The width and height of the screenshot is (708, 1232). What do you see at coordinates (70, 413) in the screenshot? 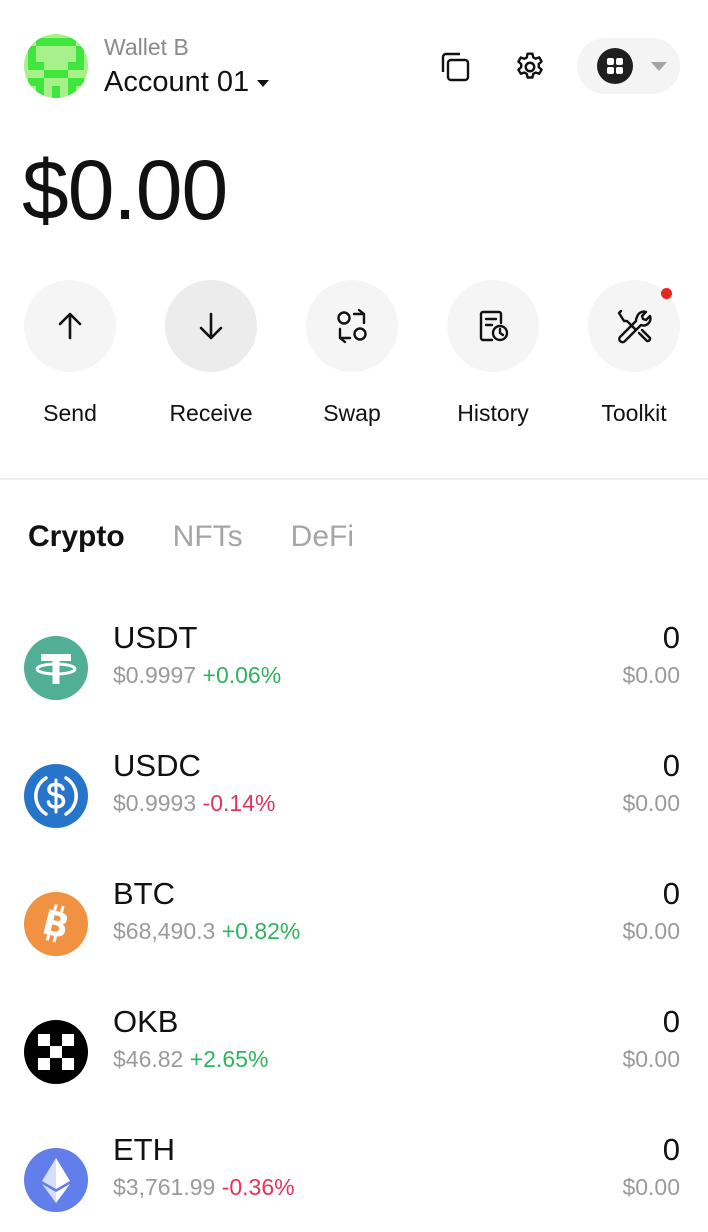
I see `send-label: Send` at bounding box center [70, 413].